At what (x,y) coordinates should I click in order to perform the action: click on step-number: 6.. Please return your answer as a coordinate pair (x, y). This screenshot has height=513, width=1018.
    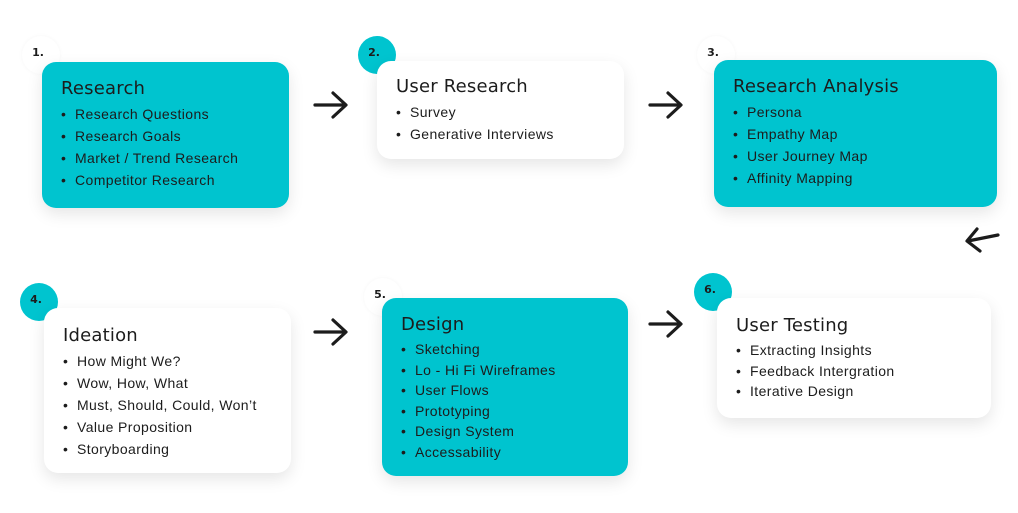
    Looking at the image, I should click on (710, 289).